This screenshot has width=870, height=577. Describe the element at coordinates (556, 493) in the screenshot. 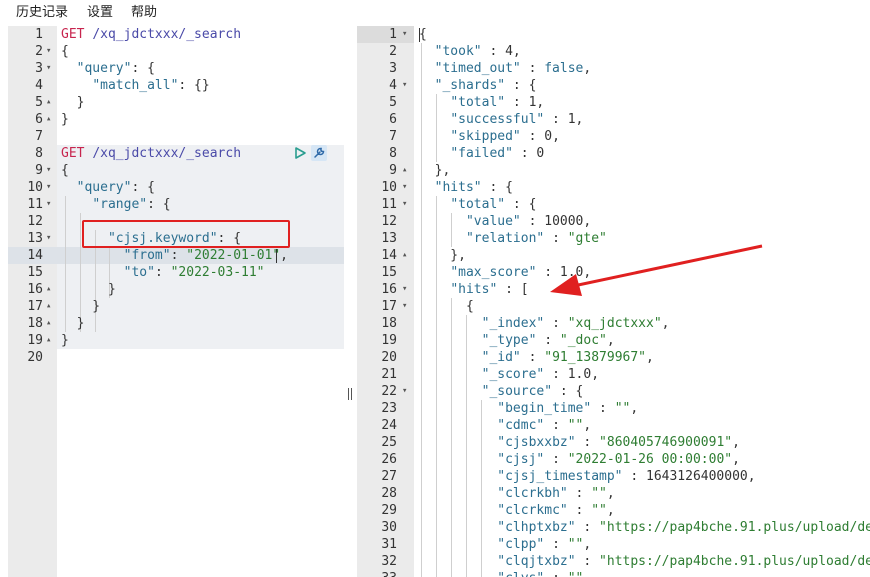

I see `code-text: "clcrkbh" : "",` at that location.